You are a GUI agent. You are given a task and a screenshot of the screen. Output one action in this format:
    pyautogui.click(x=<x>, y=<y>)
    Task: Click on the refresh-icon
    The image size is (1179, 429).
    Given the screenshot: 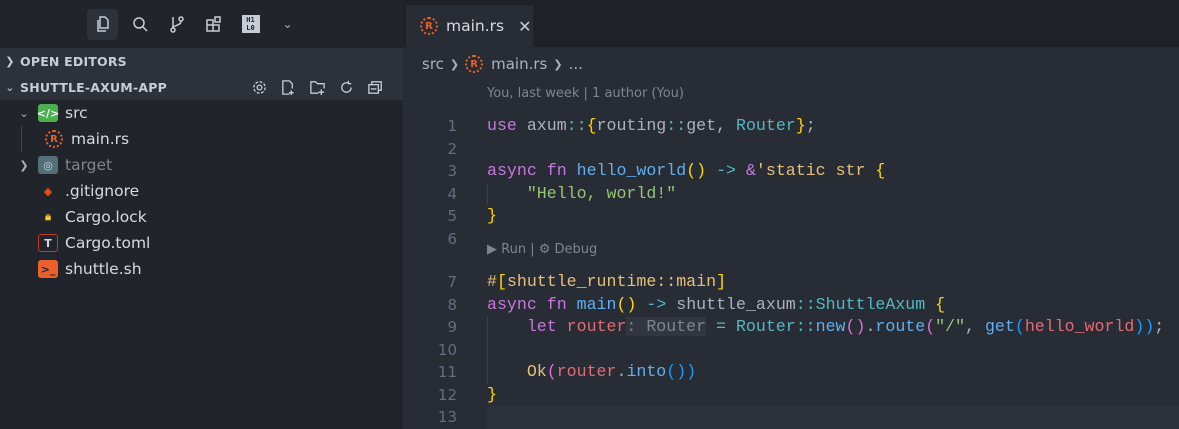 What is the action you would take?
    pyautogui.click(x=346, y=87)
    